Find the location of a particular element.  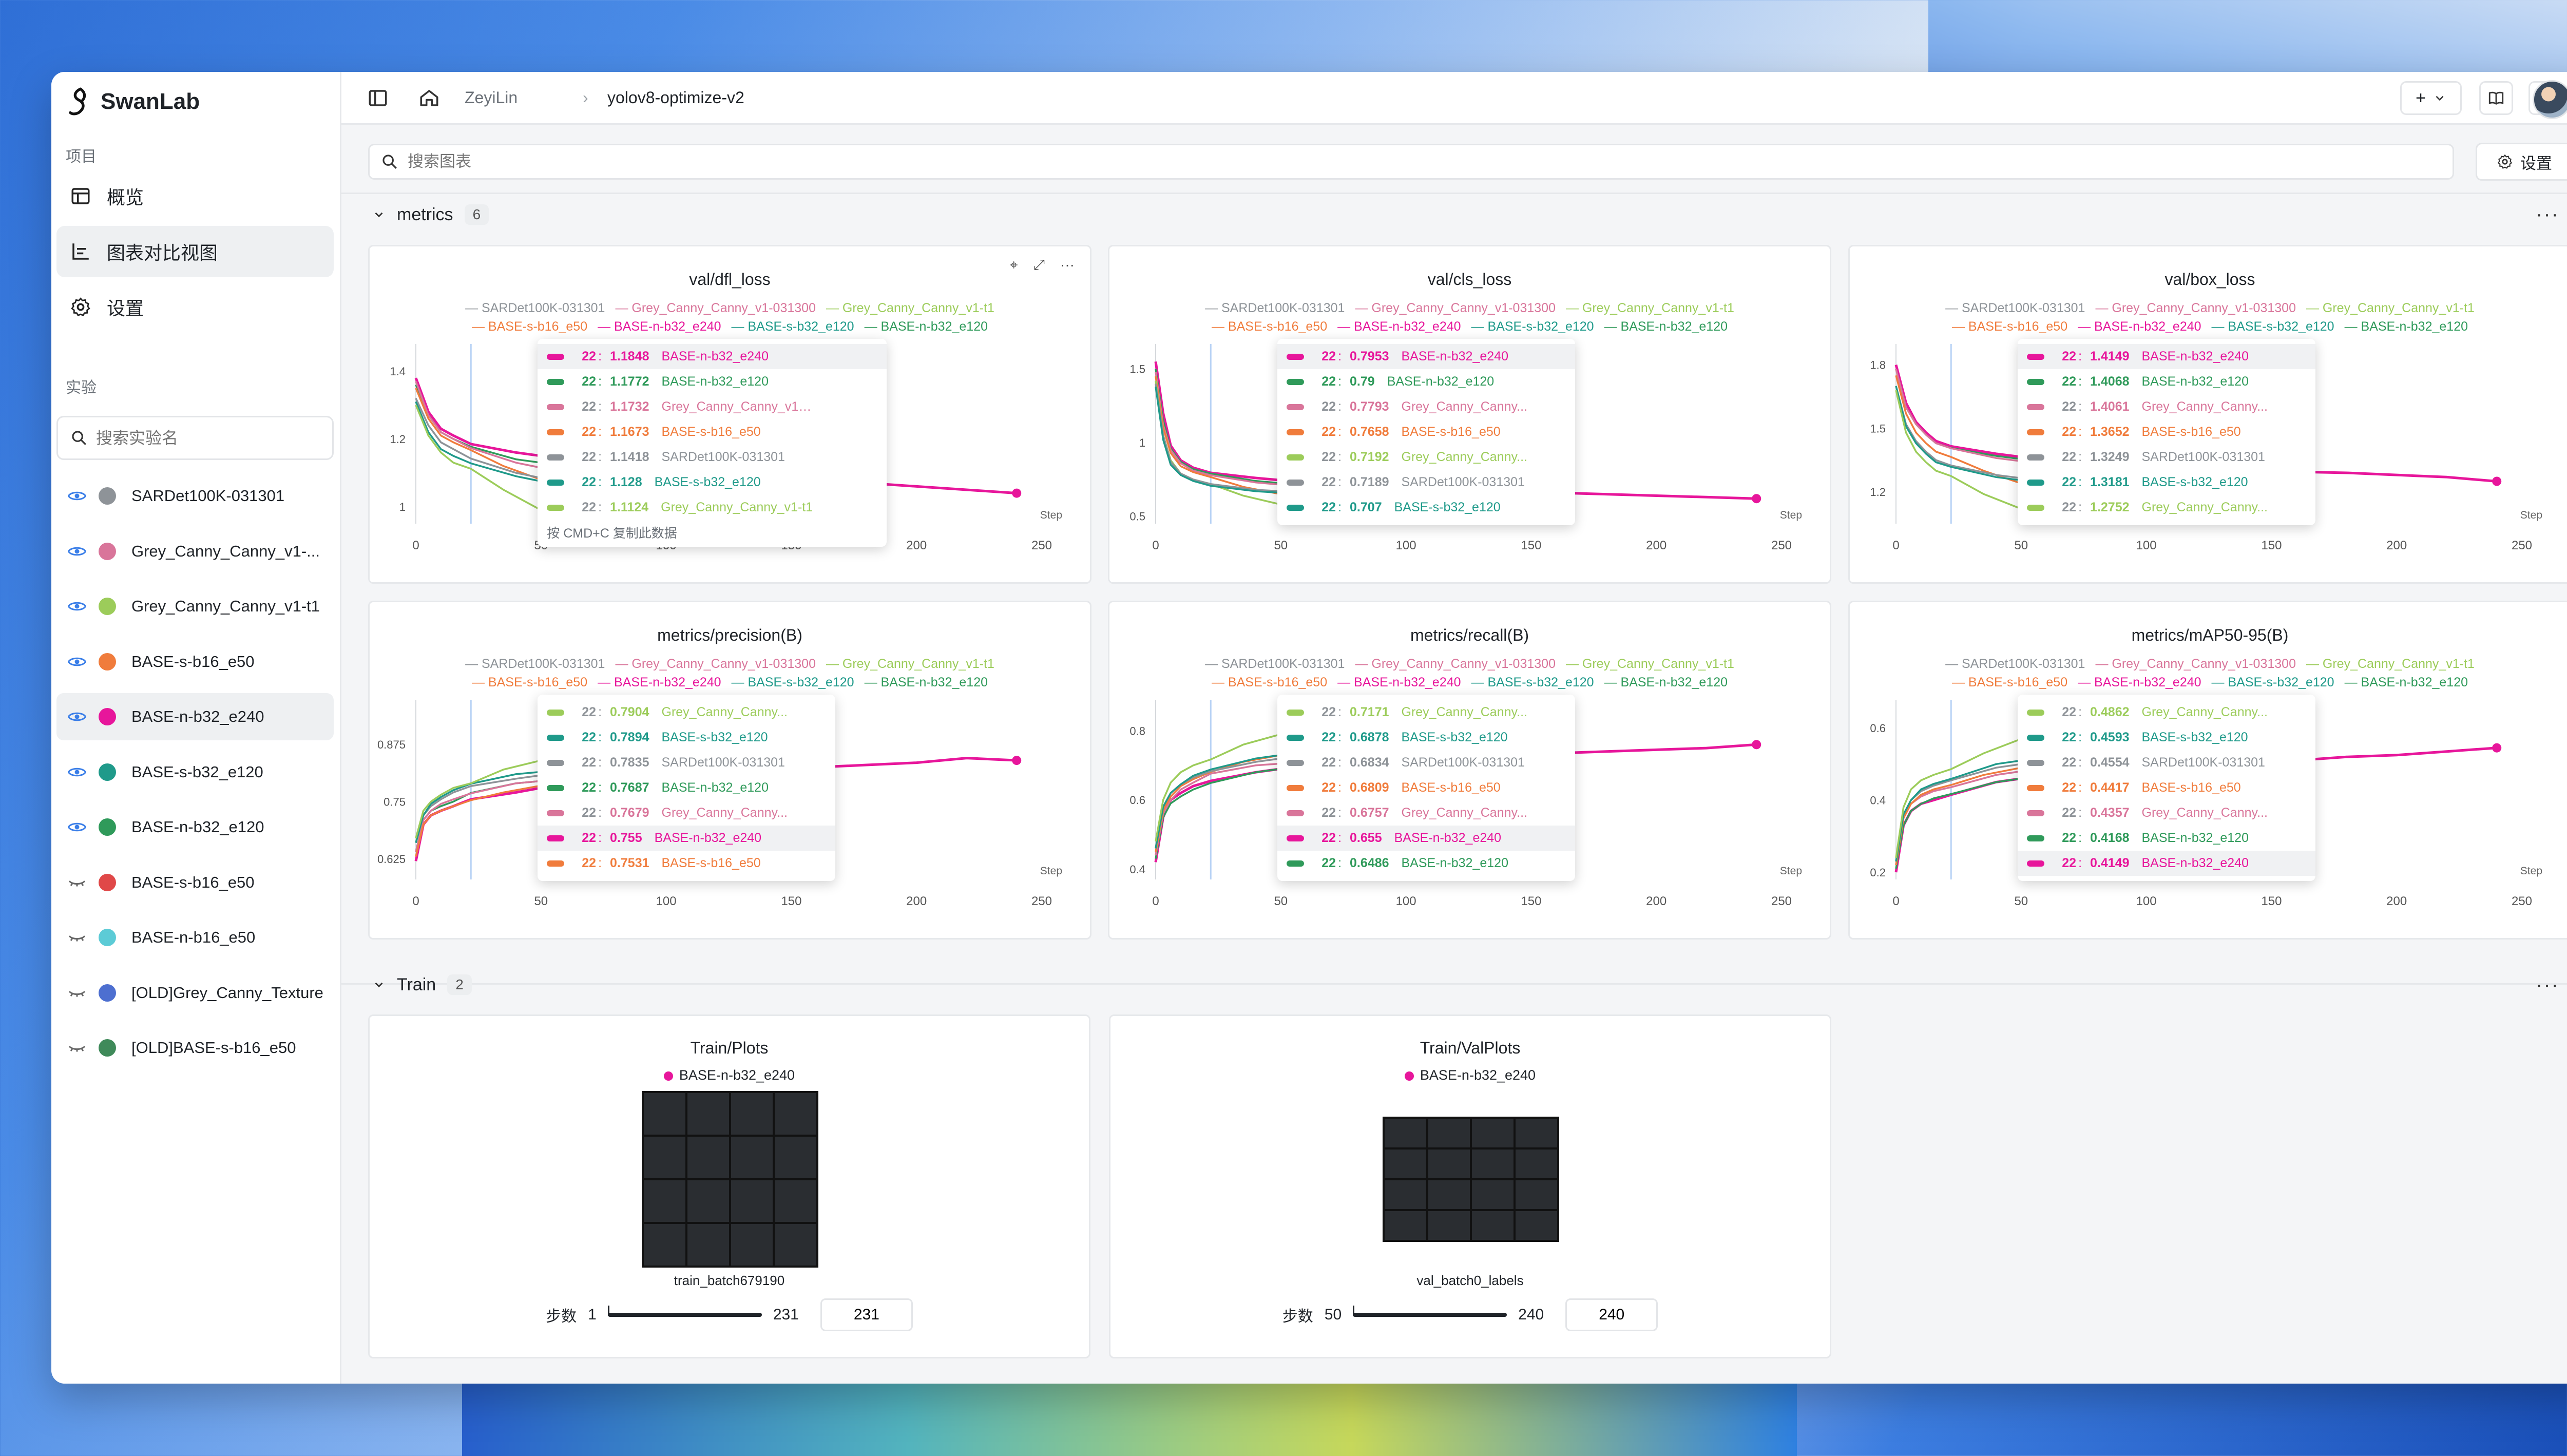

divider is located at coordinates (1454, 193).